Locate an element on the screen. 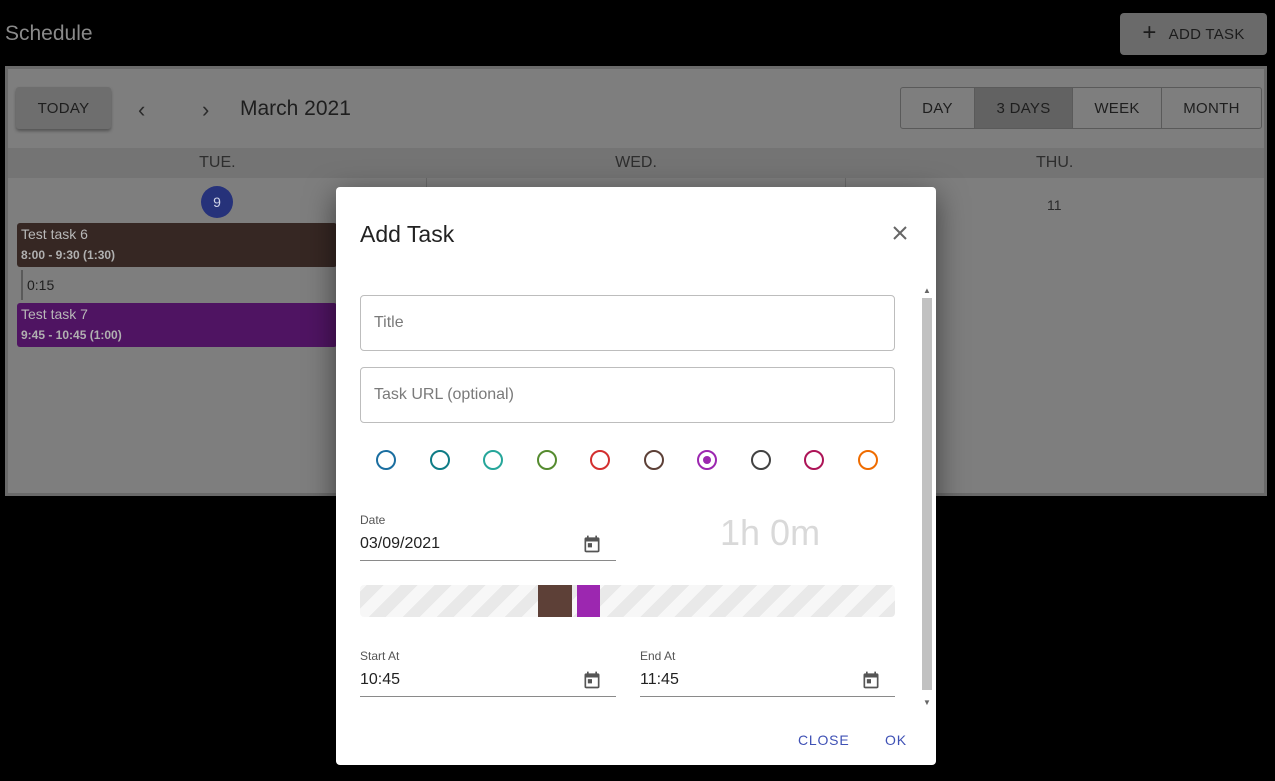  add-task-button: + ADD TASK is located at coordinates (1193, 34).